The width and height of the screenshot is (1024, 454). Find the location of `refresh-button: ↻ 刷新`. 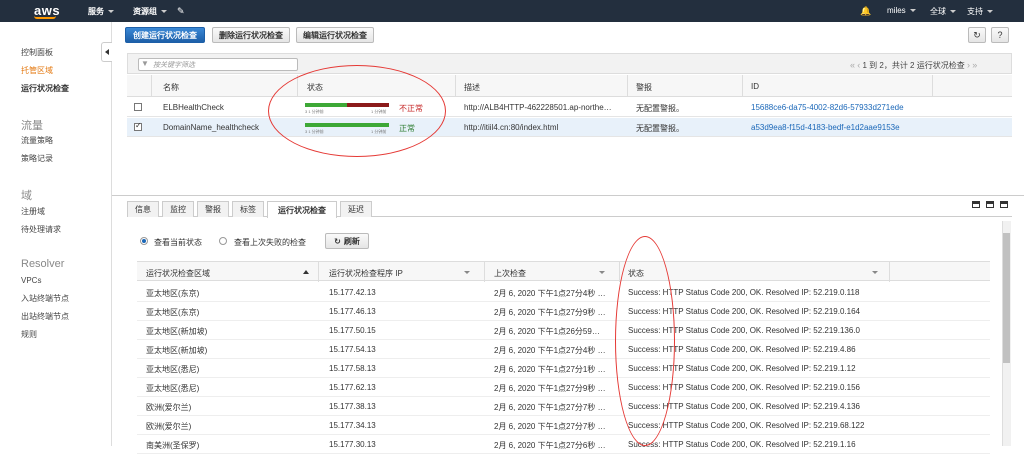

refresh-button: ↻ 刷新 is located at coordinates (347, 241).